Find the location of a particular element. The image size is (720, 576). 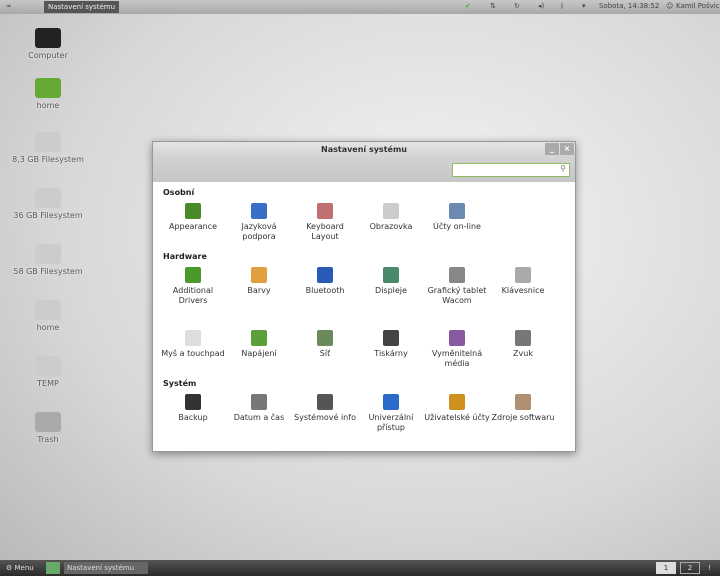

update-icon: ↻ is located at coordinates (517, 6).